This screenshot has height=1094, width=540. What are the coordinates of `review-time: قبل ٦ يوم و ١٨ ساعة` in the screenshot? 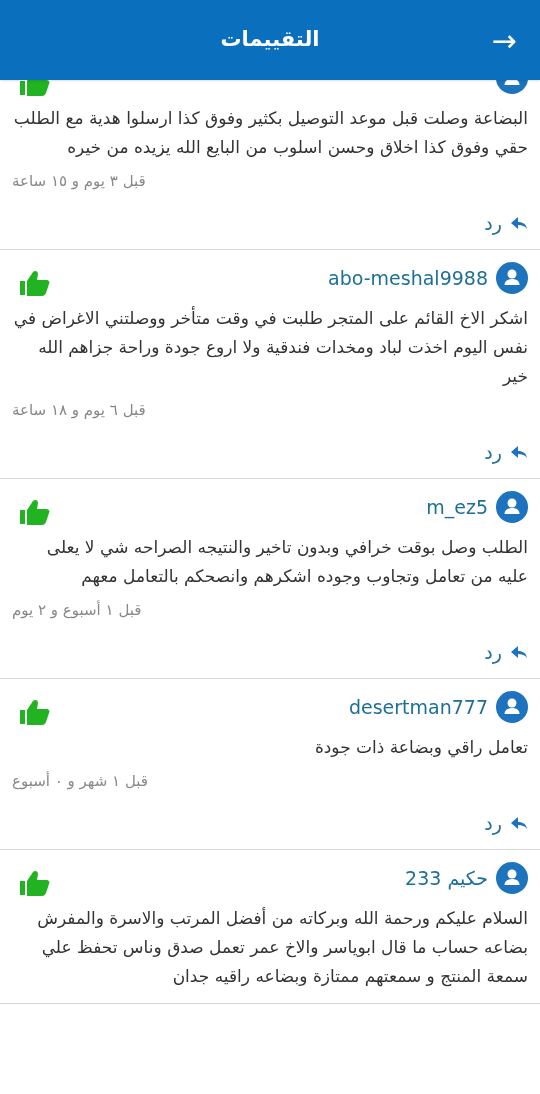 It's located at (79, 410).